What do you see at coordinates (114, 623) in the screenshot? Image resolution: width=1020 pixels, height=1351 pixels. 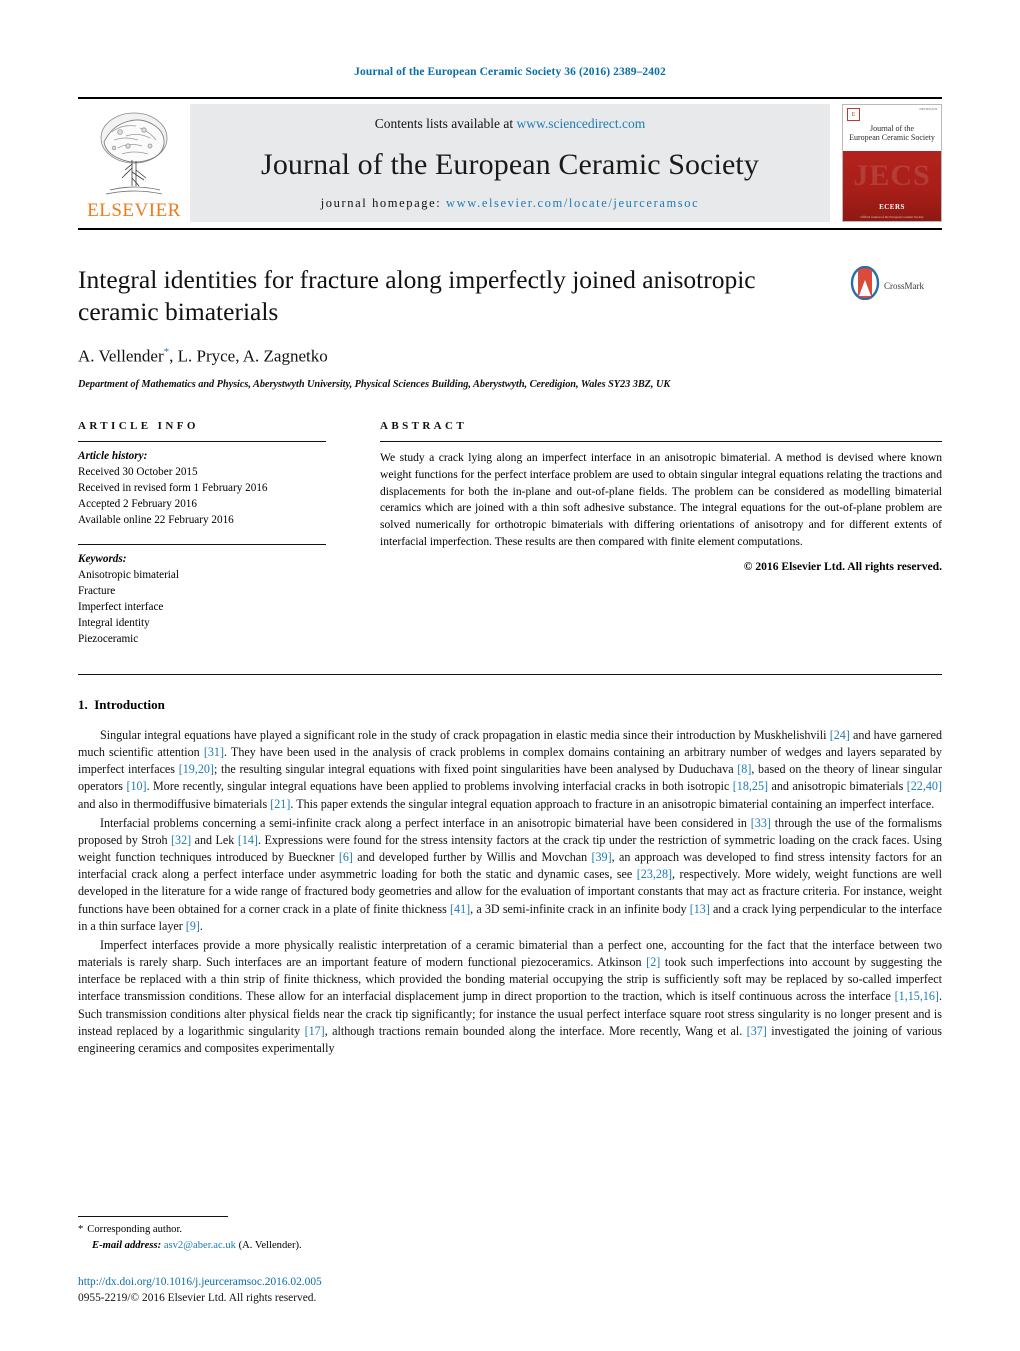 I see `keyword-item: Integral identity` at bounding box center [114, 623].